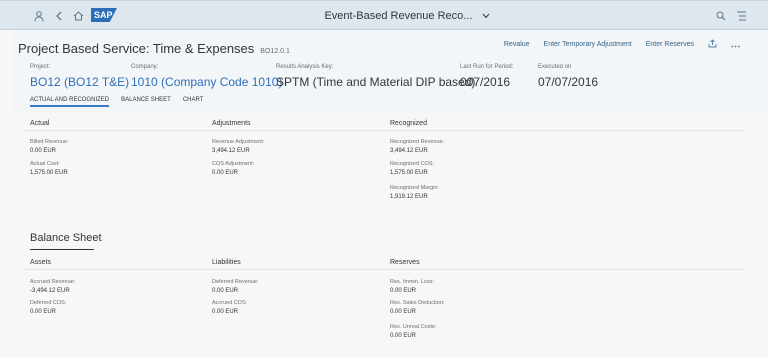 The width and height of the screenshot is (768, 358). What do you see at coordinates (45, 164) in the screenshot?
I see `actual-cost-label: Actual Cost:` at bounding box center [45, 164].